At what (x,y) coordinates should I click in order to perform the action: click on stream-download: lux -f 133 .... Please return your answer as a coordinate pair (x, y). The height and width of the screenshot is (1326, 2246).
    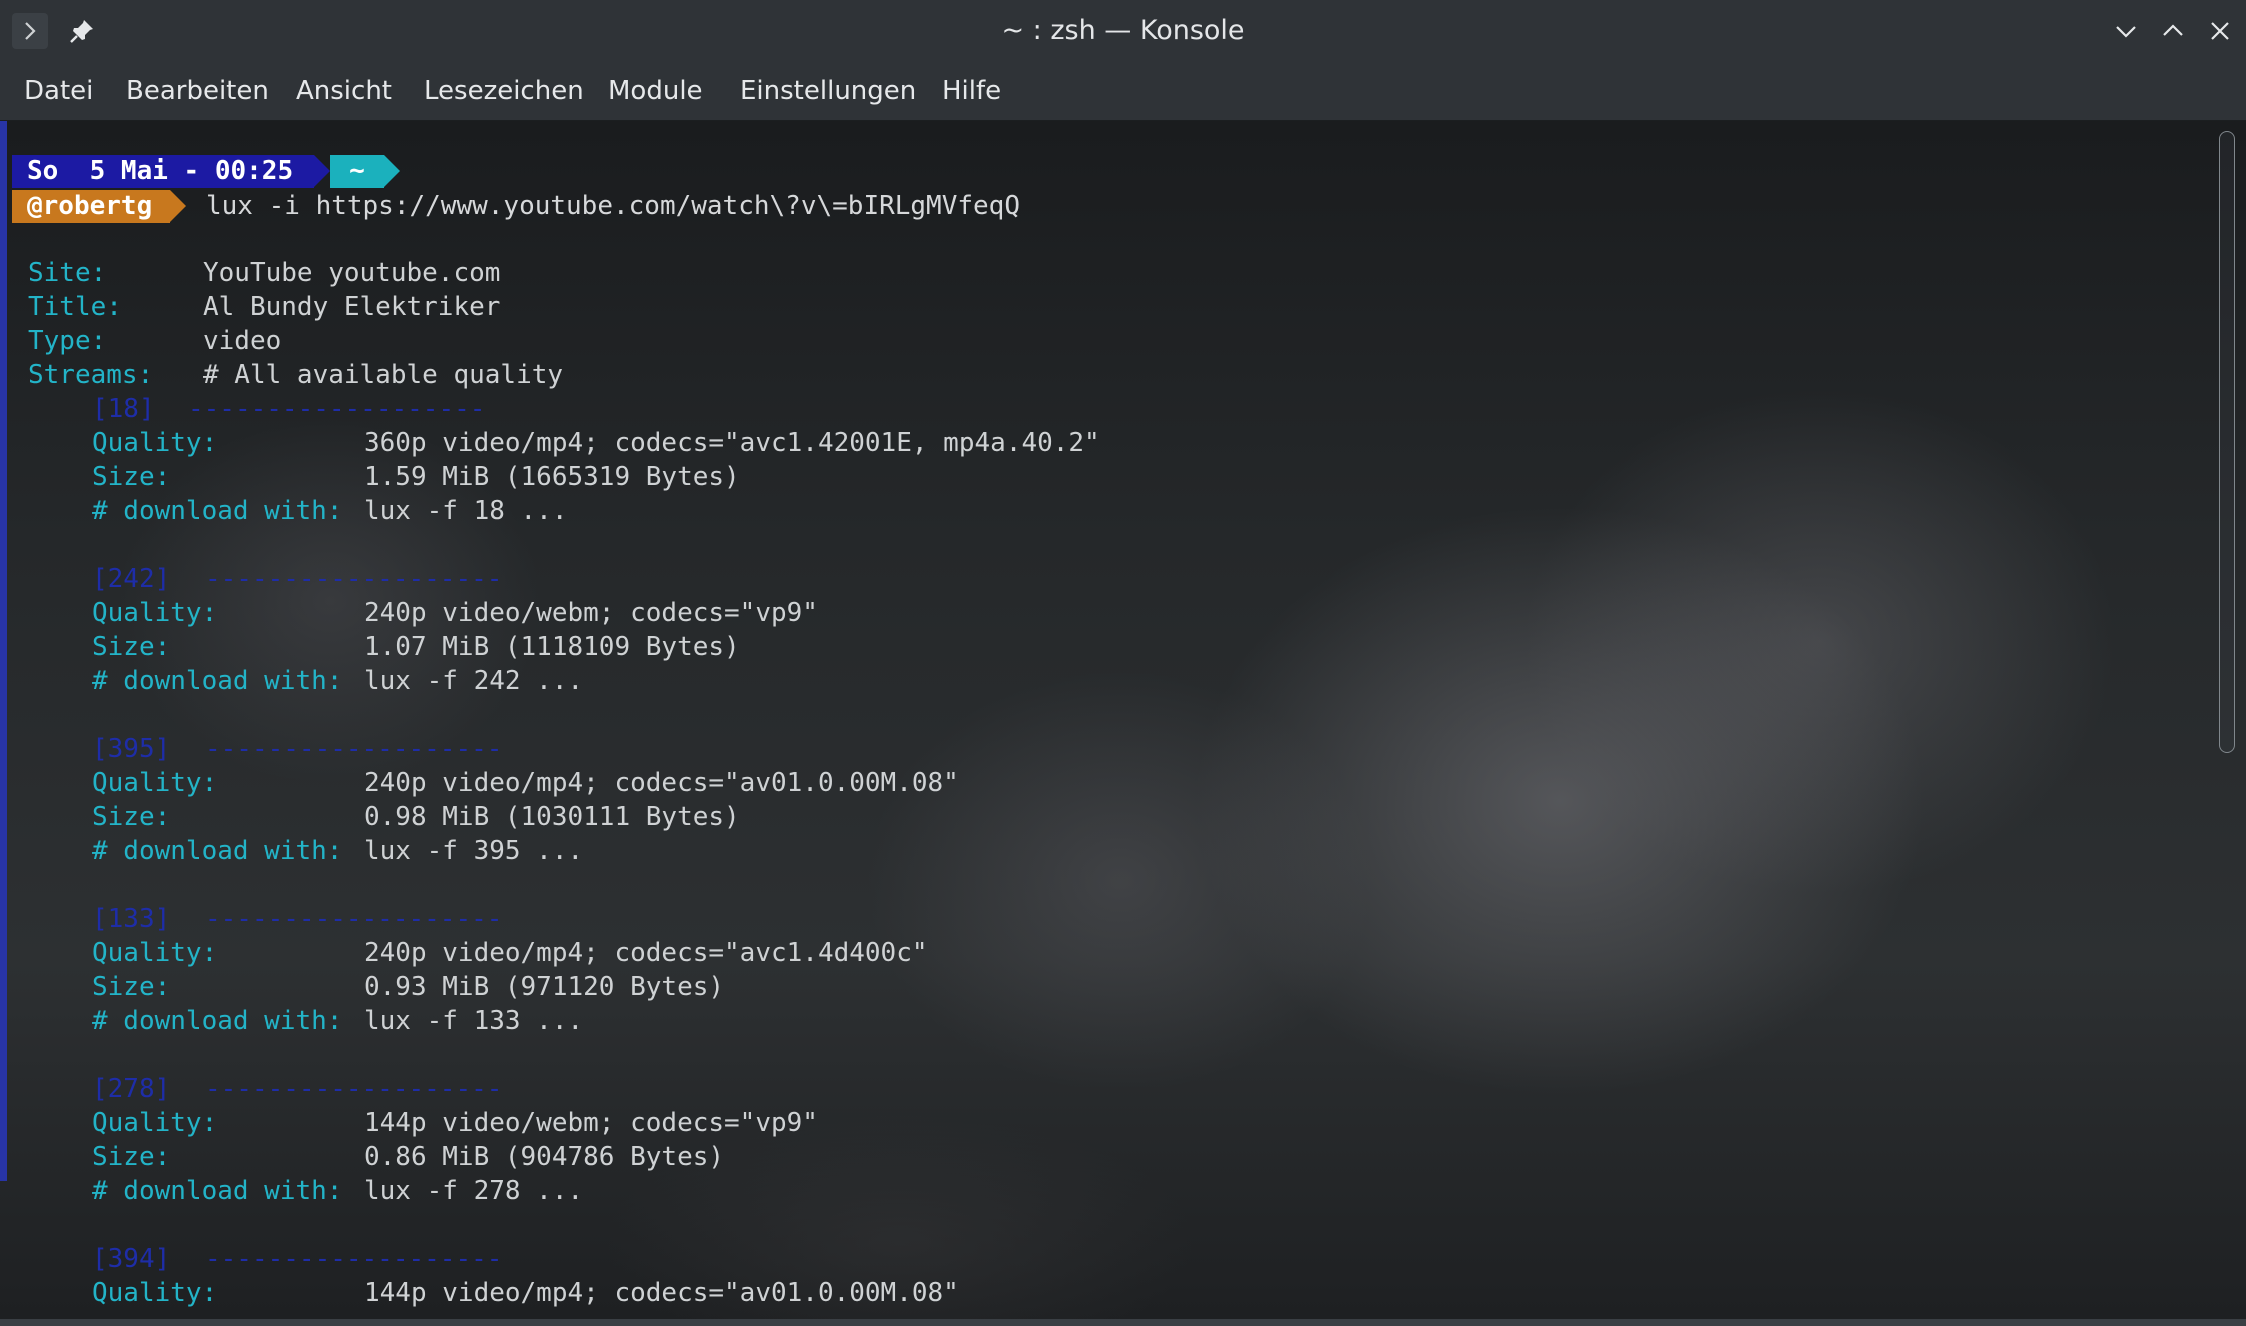
    Looking at the image, I should click on (474, 1021).